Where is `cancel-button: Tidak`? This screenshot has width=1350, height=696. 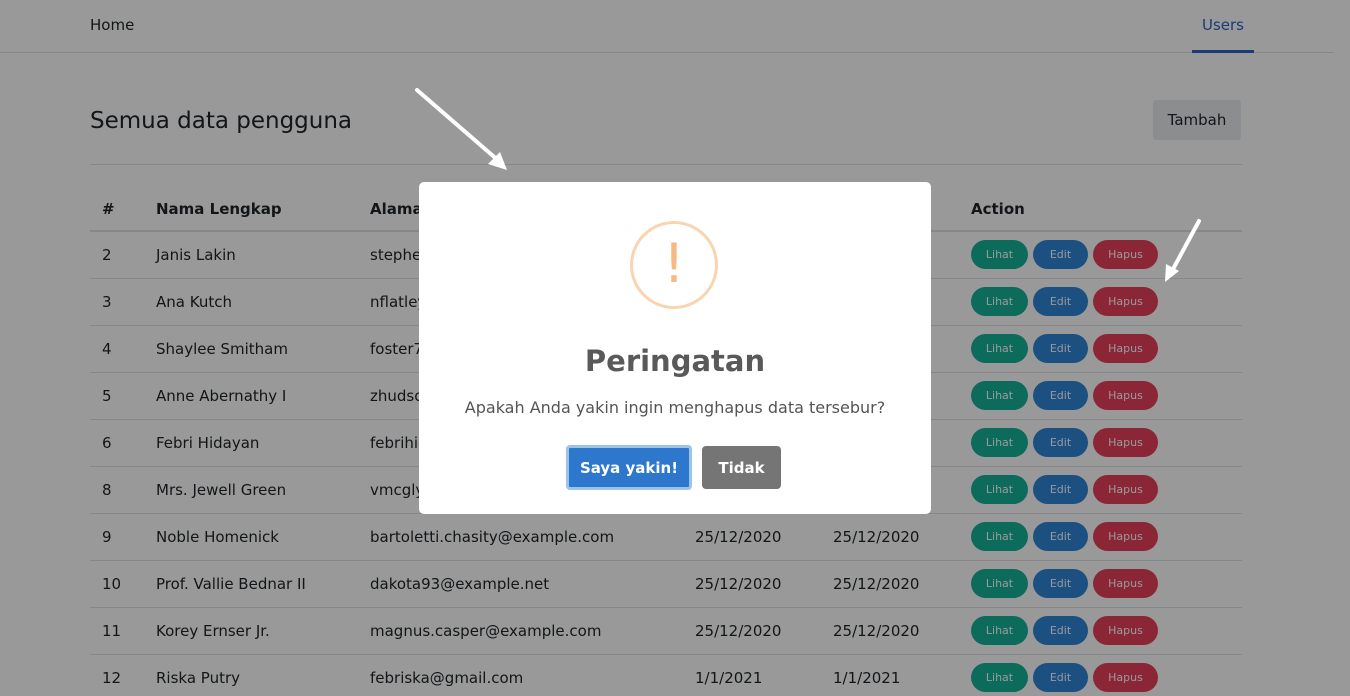 cancel-button: Tidak is located at coordinates (741, 467).